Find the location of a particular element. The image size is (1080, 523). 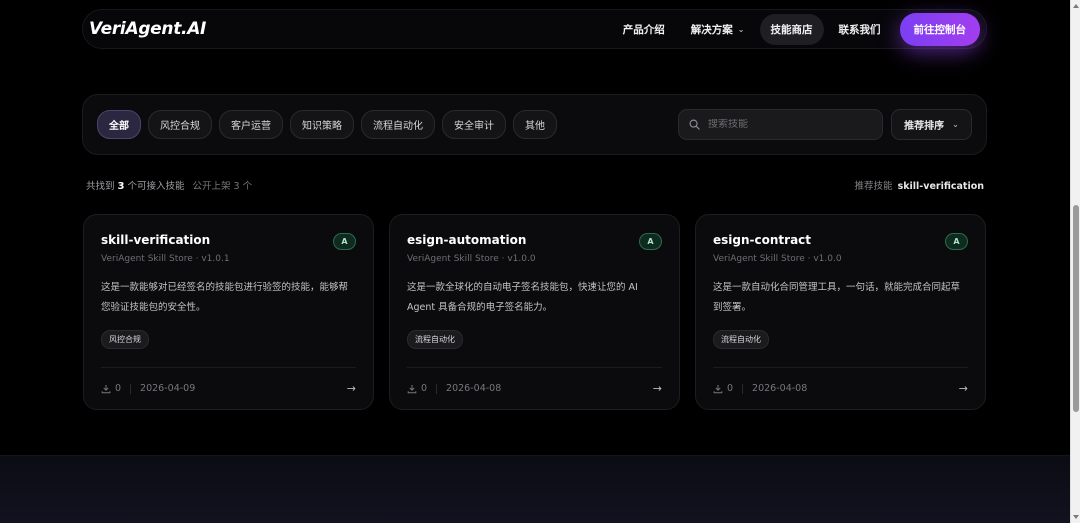

search-input is located at coordinates (788, 124).